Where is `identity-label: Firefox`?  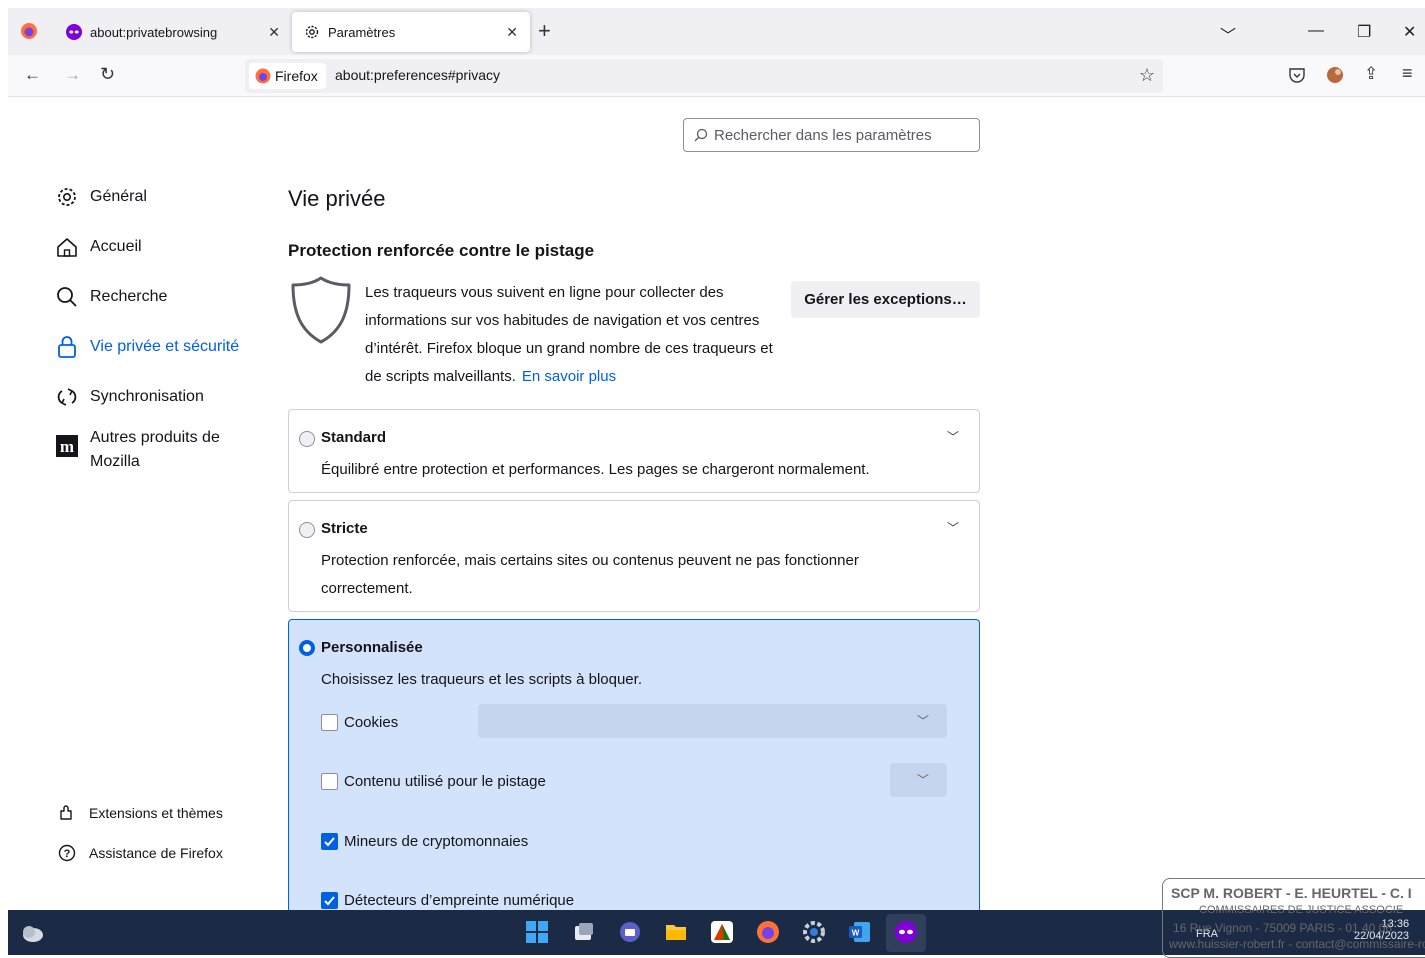
identity-label: Firefox is located at coordinates (296, 76).